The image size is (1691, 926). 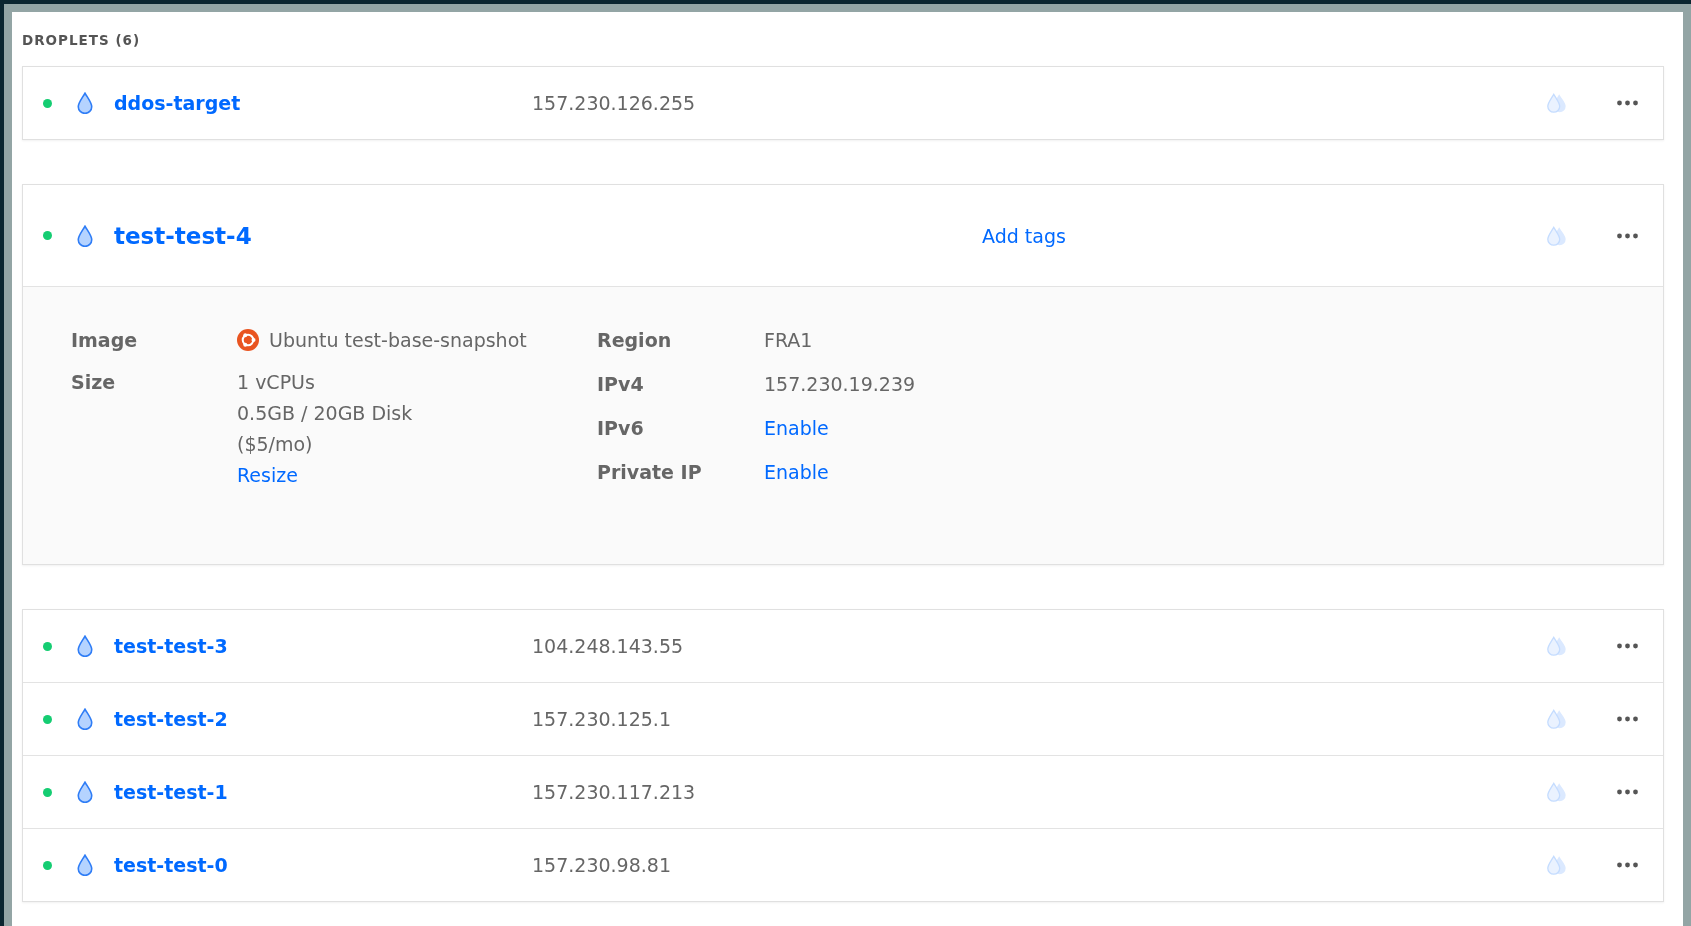 What do you see at coordinates (1263, 235) in the screenshot?
I see `add-tags-link: Add tags` at bounding box center [1263, 235].